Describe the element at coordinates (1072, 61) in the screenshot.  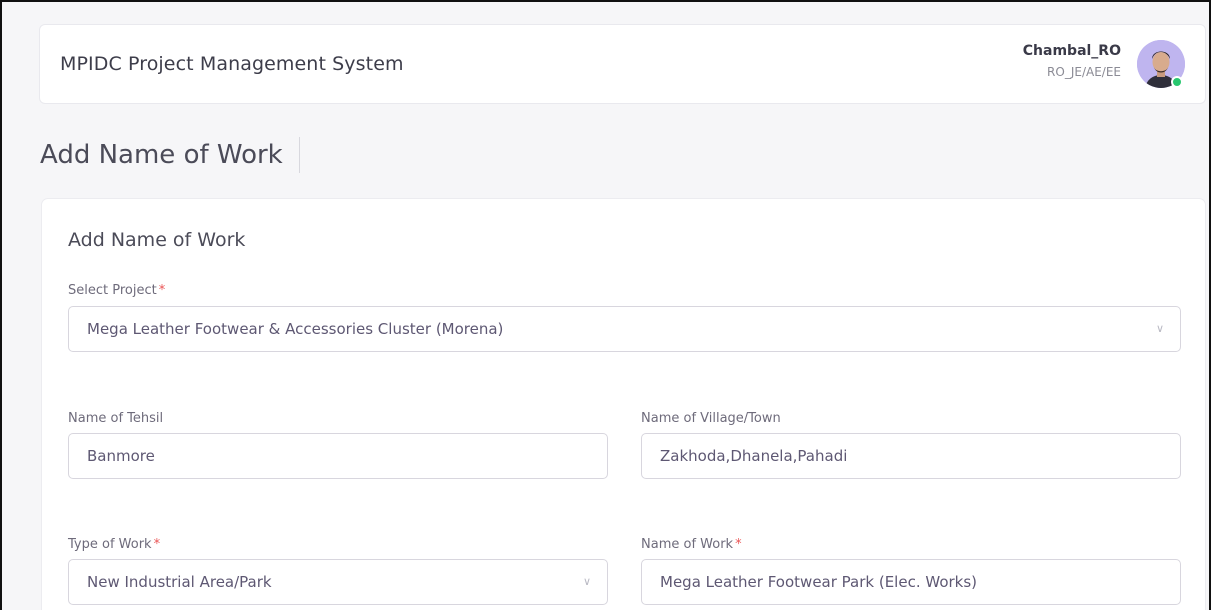
I see `user-info: Chambal_RO RO_JE/AE/EE` at that location.